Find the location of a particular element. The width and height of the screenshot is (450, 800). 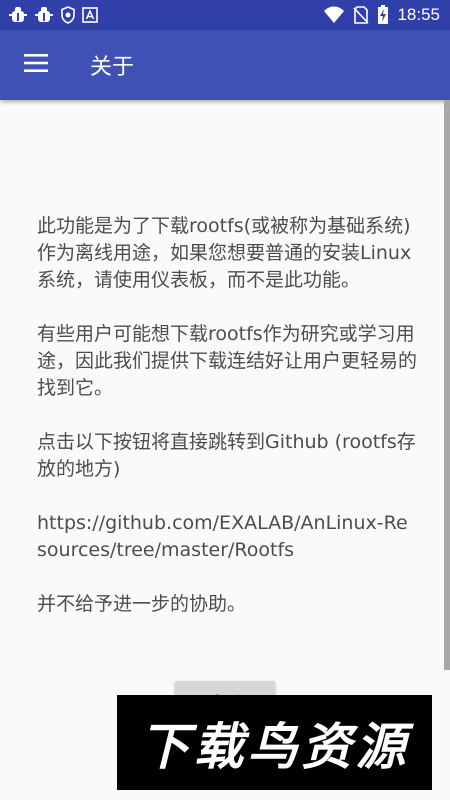

page-title: 关于 is located at coordinates (112, 67).